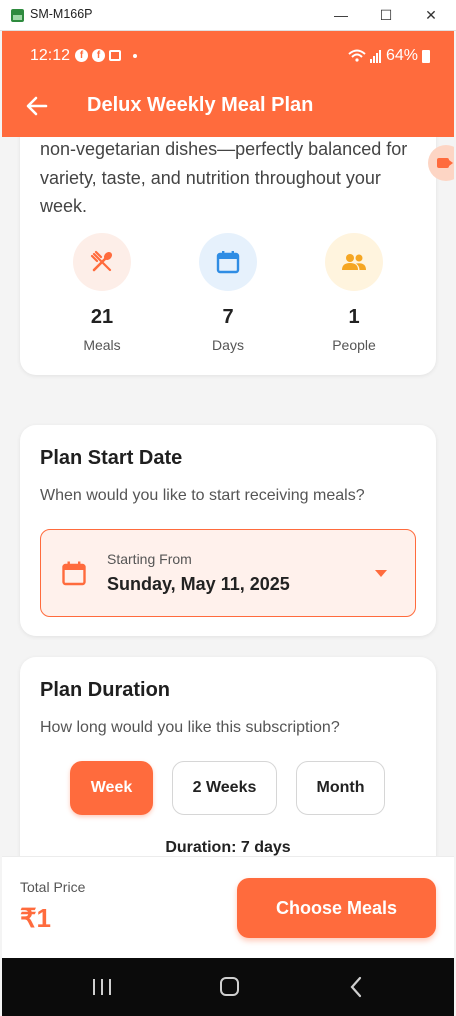 Image resolution: width=456 pixels, height=1016 pixels. Describe the element at coordinates (115, 55) in the screenshot. I see `gallery-icon` at that location.